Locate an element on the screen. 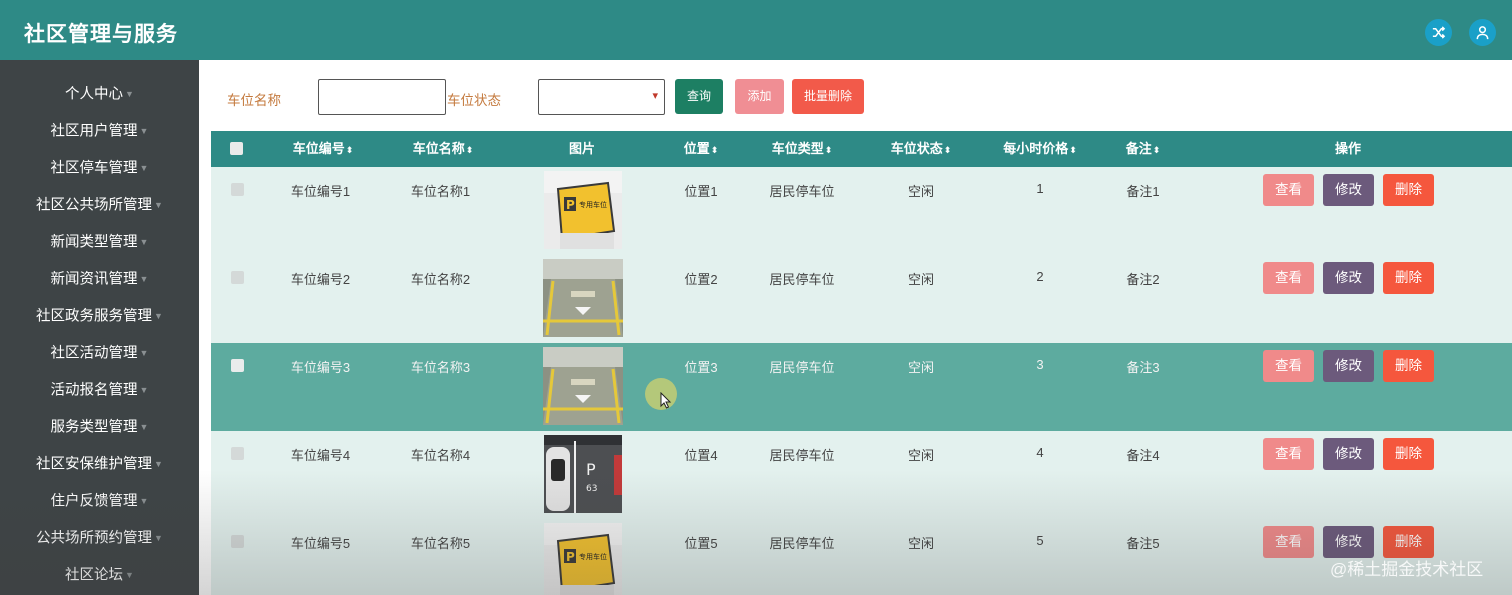 Image resolution: width=1512 pixels, height=595 pixels. add-button: 添加 is located at coordinates (759, 96).